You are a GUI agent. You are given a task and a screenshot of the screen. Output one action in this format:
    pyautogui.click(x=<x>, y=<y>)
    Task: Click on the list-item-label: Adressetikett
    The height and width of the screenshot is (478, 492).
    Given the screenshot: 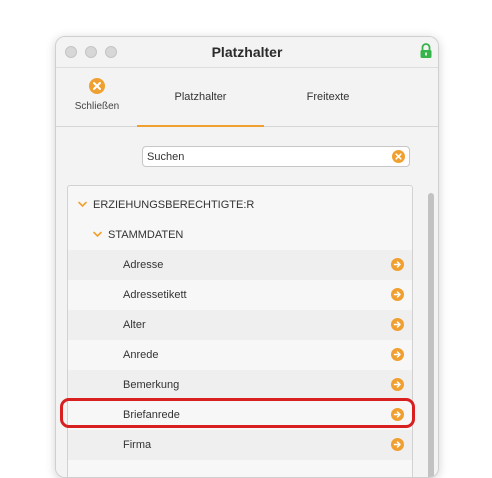 What is the action you would take?
    pyautogui.click(x=155, y=295)
    